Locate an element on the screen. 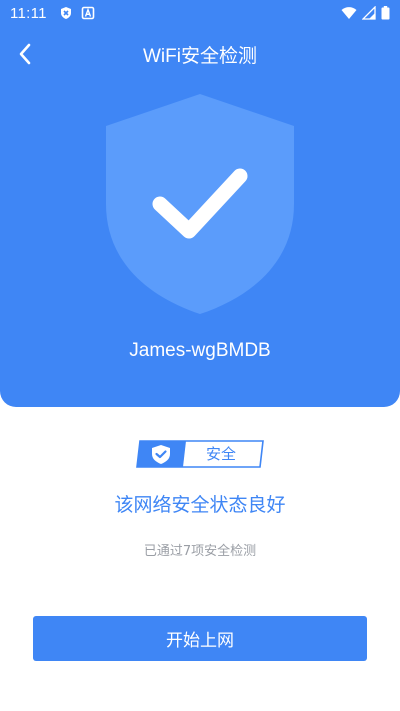  app-bar: WiFi安全检测 is located at coordinates (200, 54).